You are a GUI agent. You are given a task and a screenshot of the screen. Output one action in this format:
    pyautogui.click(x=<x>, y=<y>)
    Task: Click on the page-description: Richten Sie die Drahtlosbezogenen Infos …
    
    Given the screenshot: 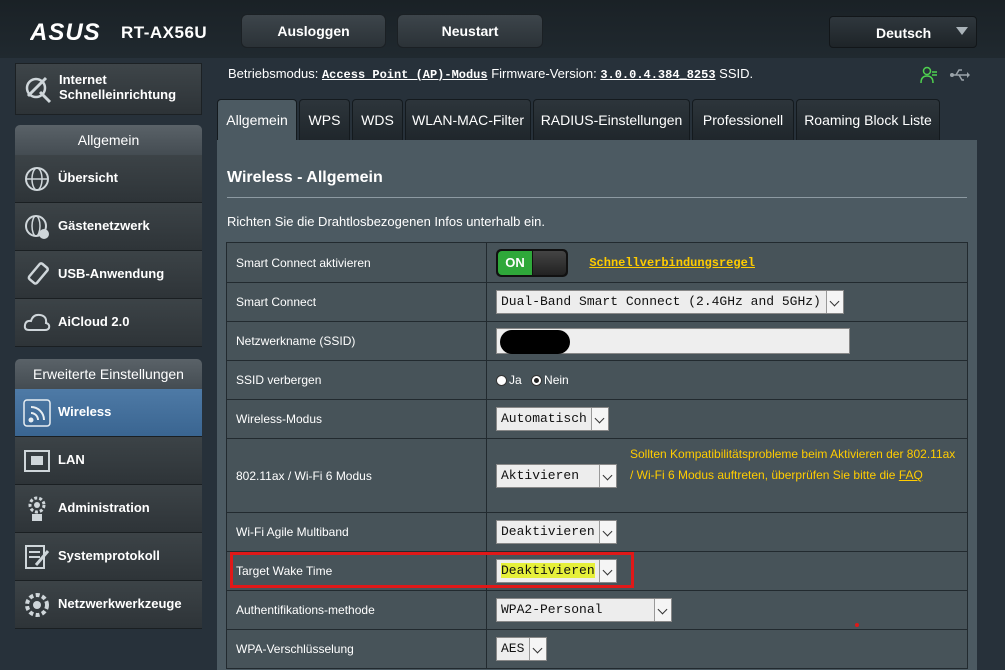 What is the action you would take?
    pyautogui.click(x=386, y=221)
    